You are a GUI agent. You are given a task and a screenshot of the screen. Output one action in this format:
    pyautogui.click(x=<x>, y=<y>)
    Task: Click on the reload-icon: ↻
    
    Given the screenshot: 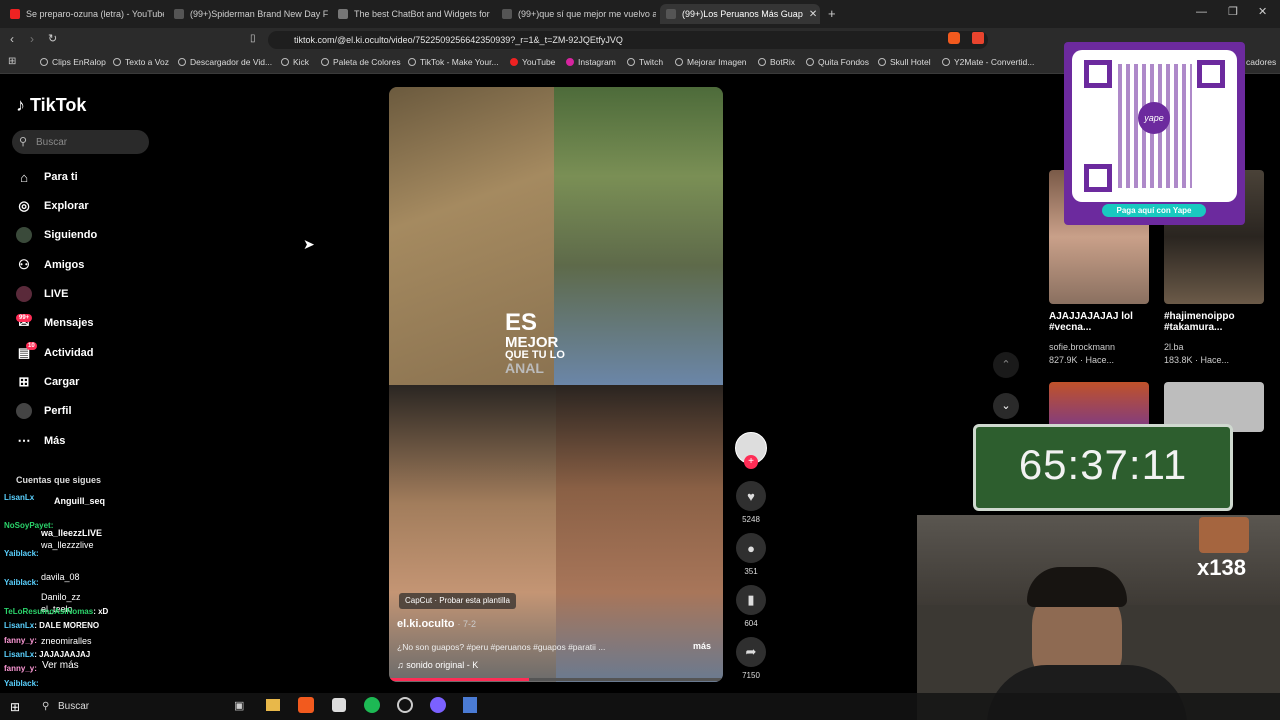 What is the action you would take?
    pyautogui.click(x=52, y=38)
    